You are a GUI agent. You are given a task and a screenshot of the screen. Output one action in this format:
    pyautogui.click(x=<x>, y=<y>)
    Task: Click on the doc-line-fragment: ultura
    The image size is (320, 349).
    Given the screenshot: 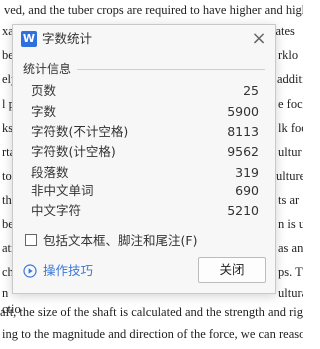 What is the action you would take?
    pyautogui.click(x=290, y=293)
    